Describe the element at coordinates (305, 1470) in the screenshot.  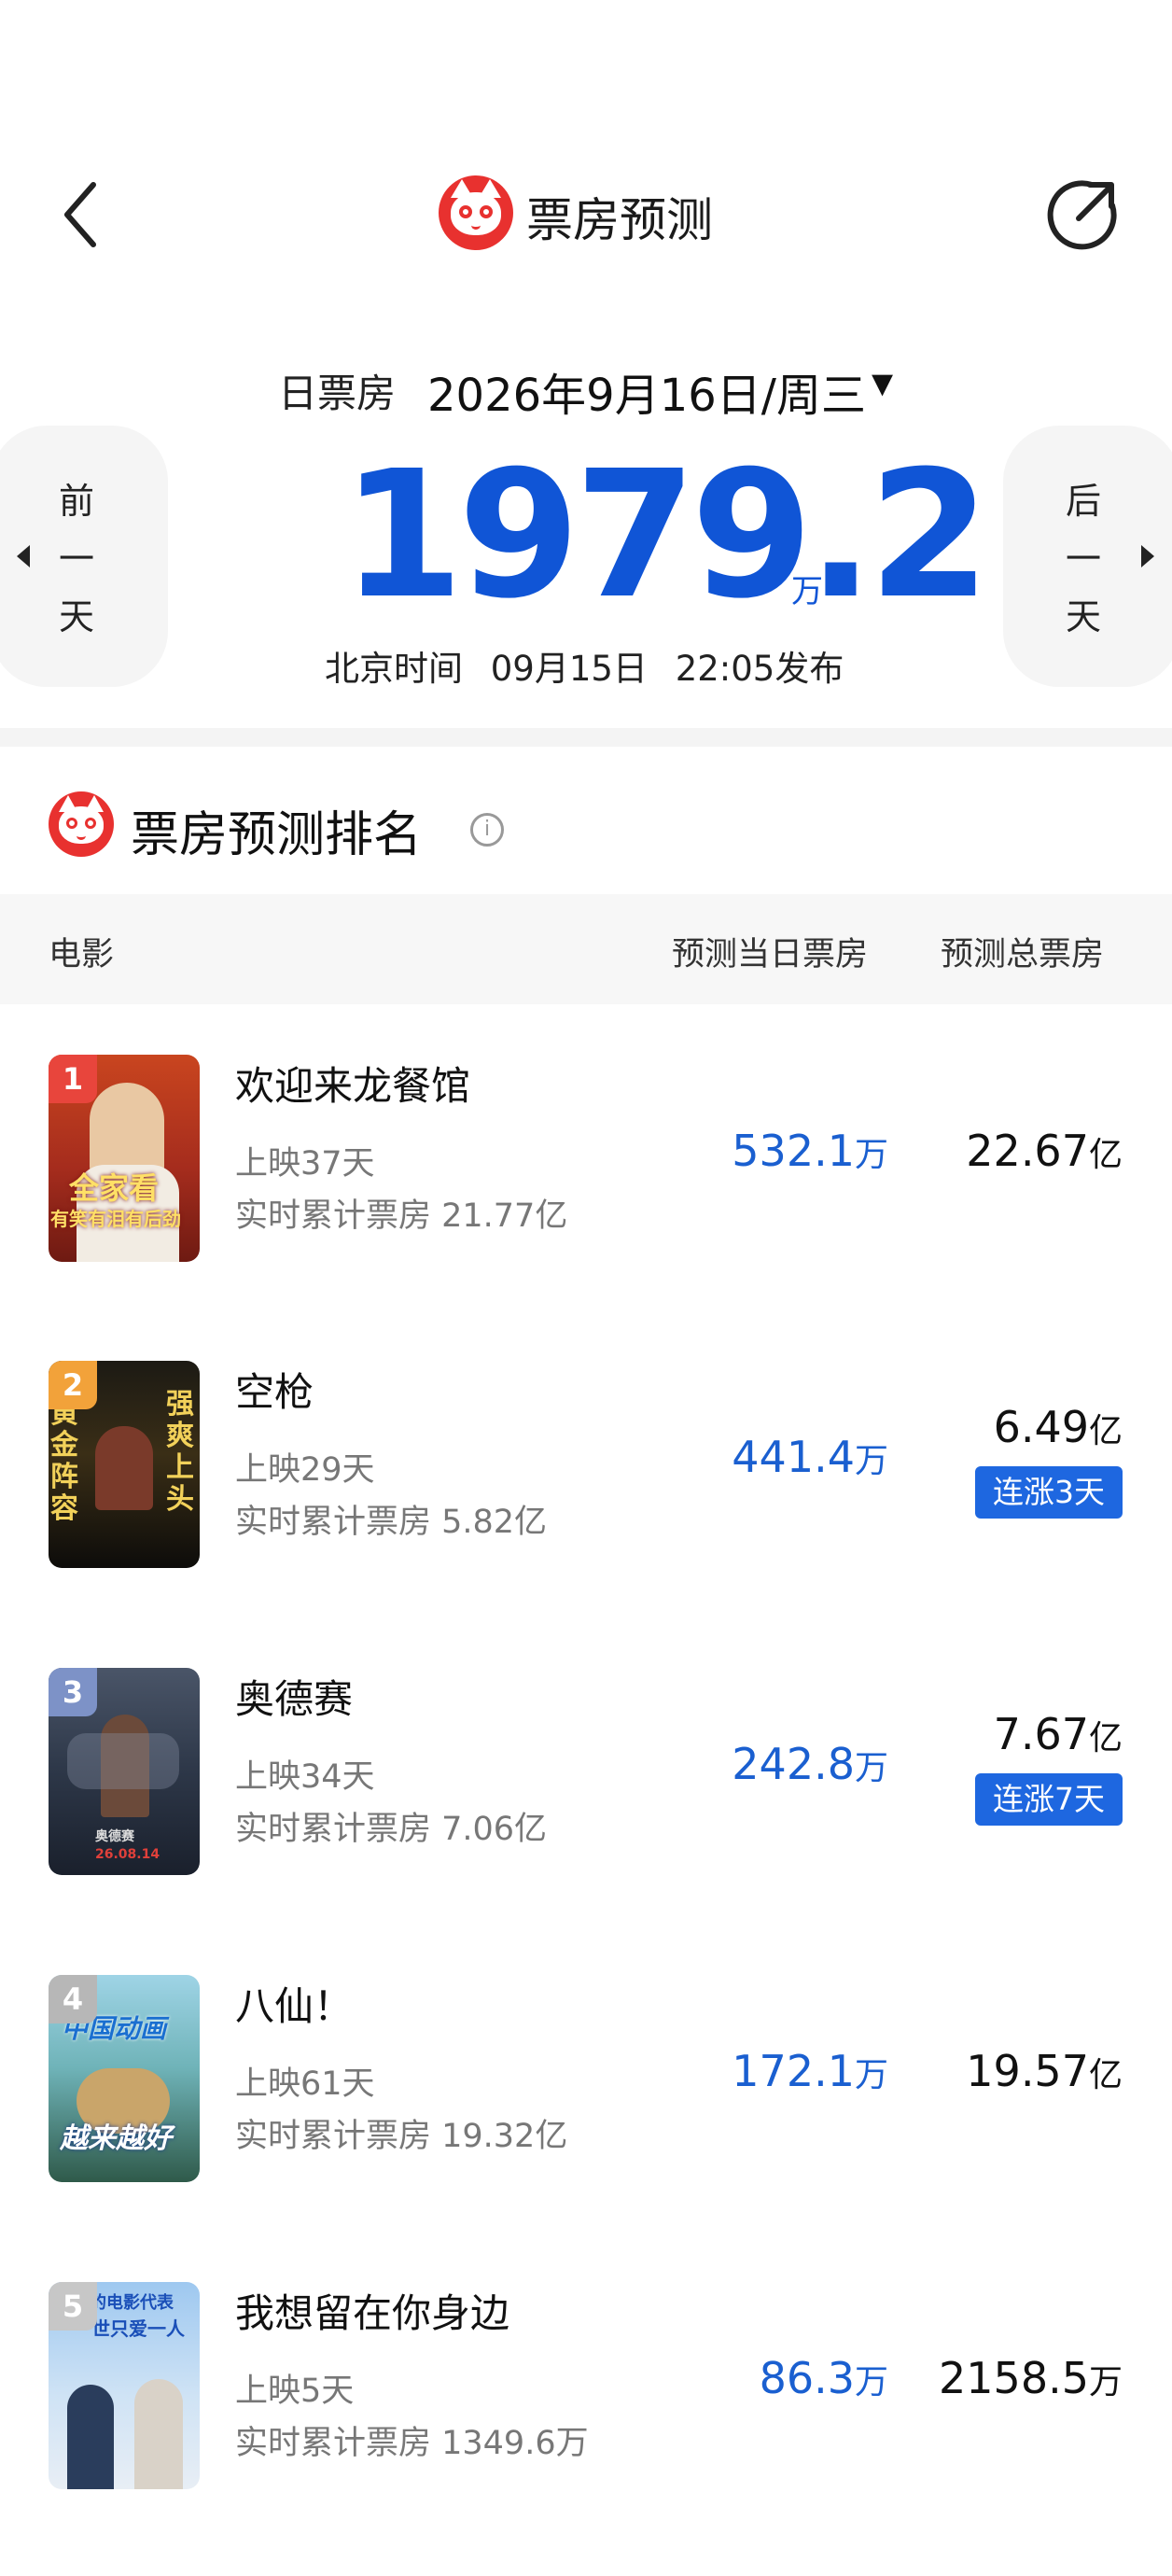
I see `days-in-theater: 上映29天` at that location.